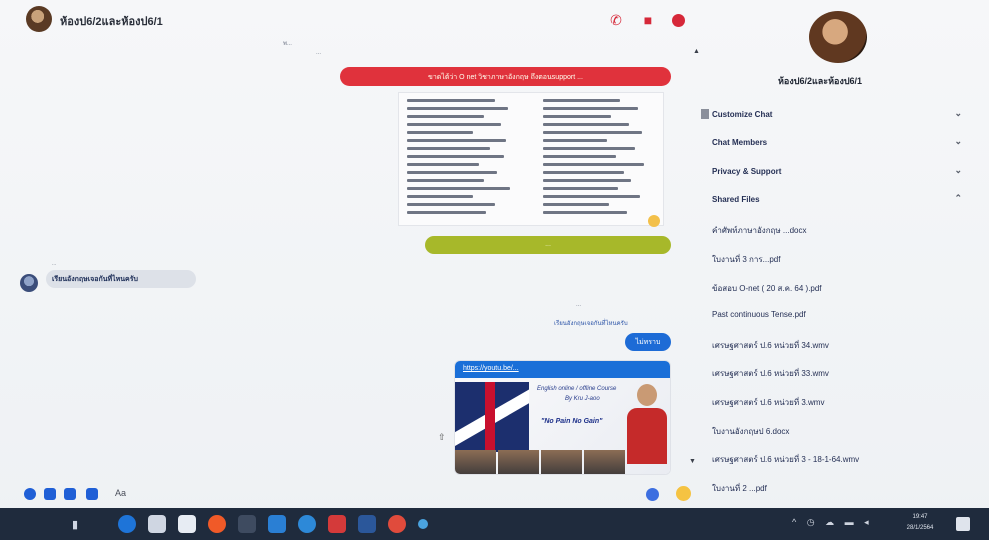 Image resolution: width=989 pixels, height=540 pixels. What do you see at coordinates (920, 523) in the screenshot?
I see `taskbar-clock: 19:47 28/1/2564` at bounding box center [920, 523].